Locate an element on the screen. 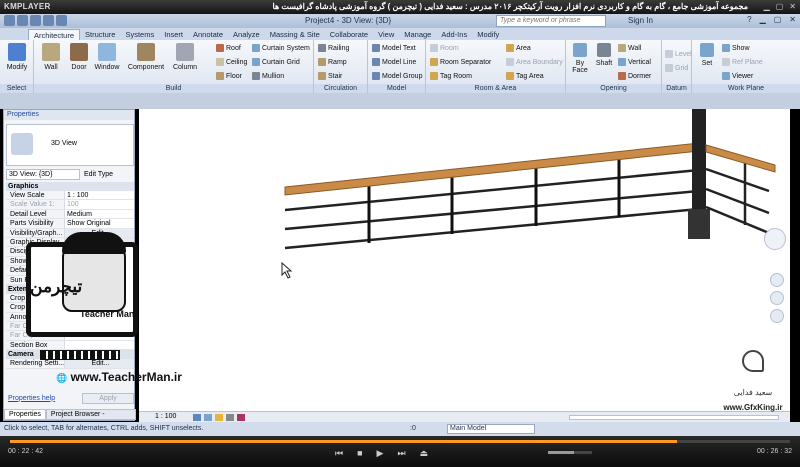 The height and width of the screenshot is (467, 800). revit-app-icon is located at coordinates (9, 20).